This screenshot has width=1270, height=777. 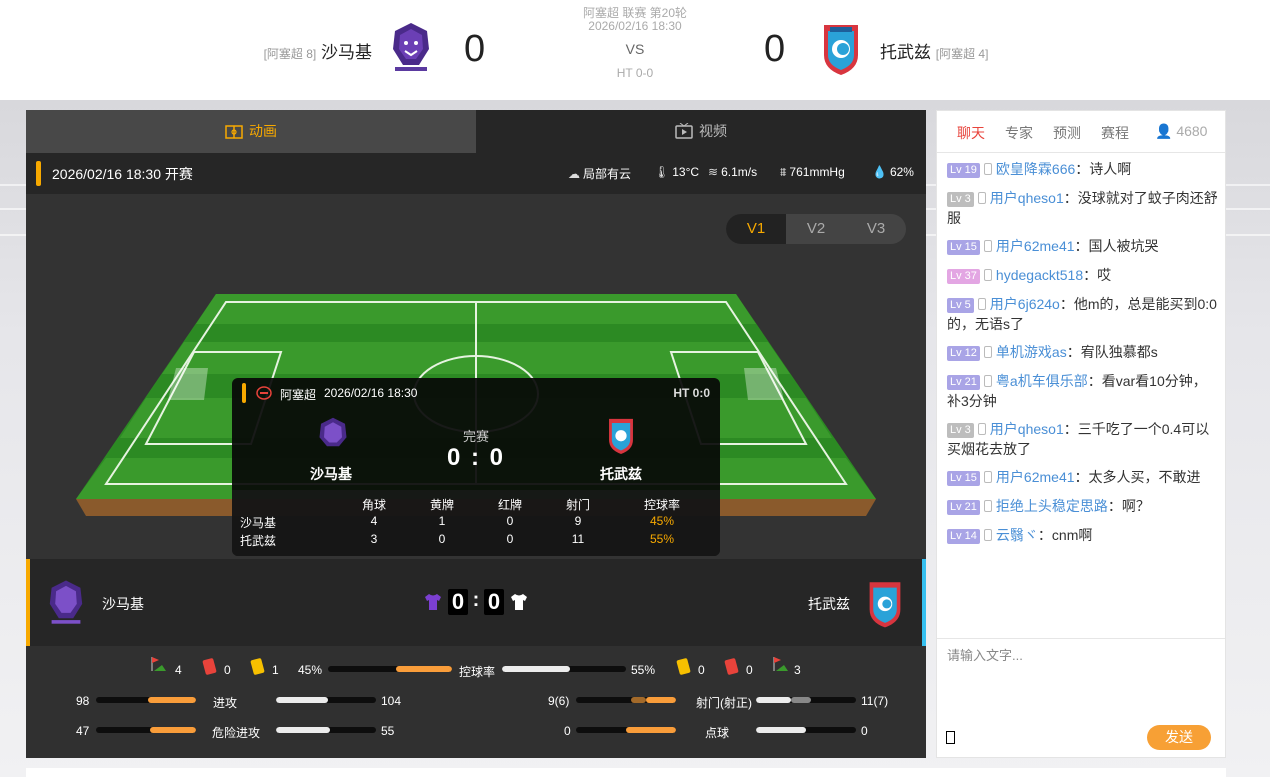 I want to click on chat-message: Lv 15 用户62me41：太多人买，不敢进, so click(x=1083, y=477).